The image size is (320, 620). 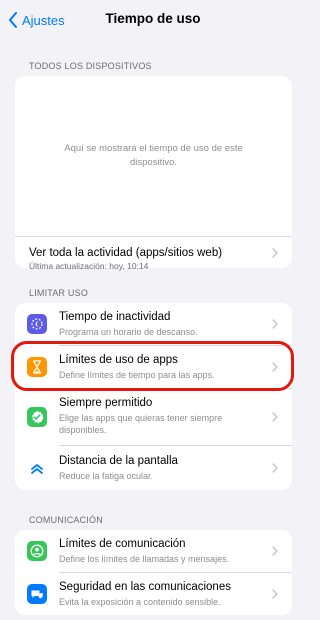 What do you see at coordinates (115, 317) in the screenshot?
I see `downtime-title: Tiempo de inactividad` at bounding box center [115, 317].